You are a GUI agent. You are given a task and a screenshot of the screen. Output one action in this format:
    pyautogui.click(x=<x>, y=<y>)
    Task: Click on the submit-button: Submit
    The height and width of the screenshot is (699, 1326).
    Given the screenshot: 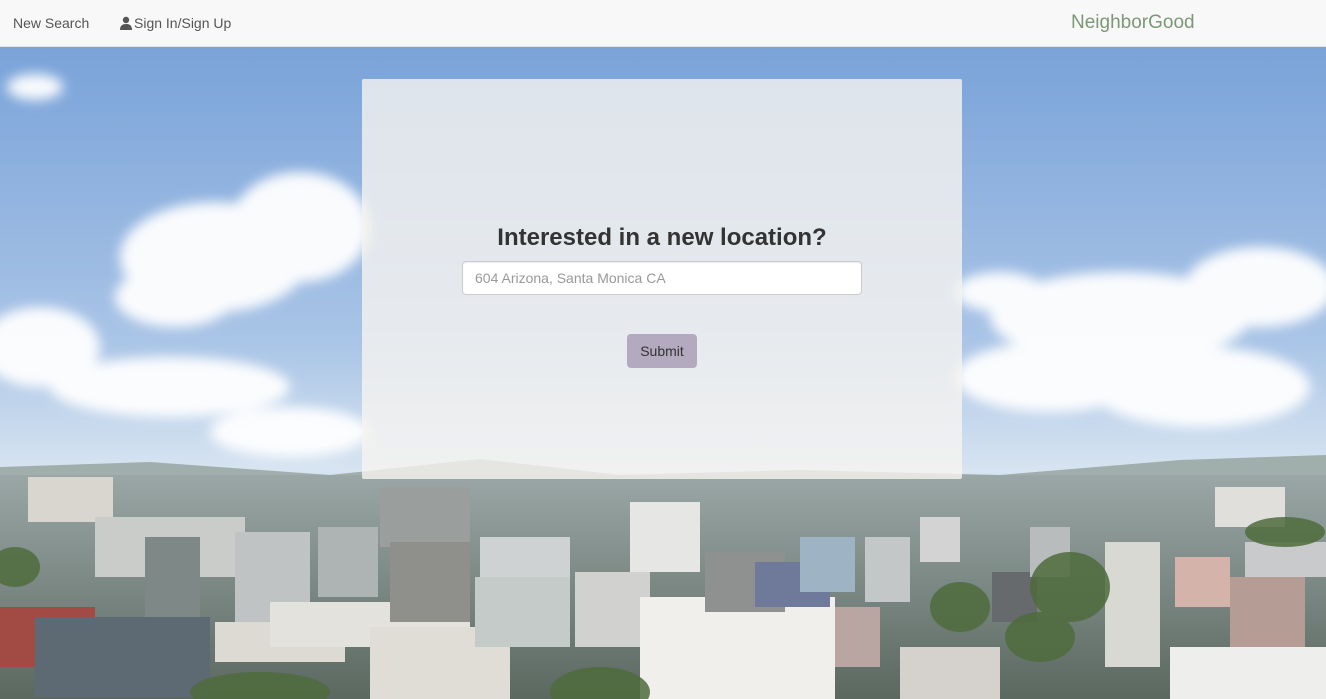 What is the action you would take?
    pyautogui.click(x=662, y=351)
    